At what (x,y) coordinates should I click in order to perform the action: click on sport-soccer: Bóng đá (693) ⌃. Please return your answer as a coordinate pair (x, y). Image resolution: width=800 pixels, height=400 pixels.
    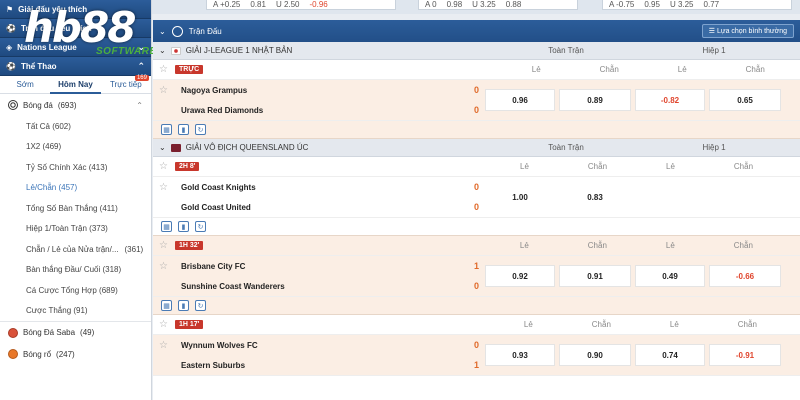
    Looking at the image, I should click on (75, 105).